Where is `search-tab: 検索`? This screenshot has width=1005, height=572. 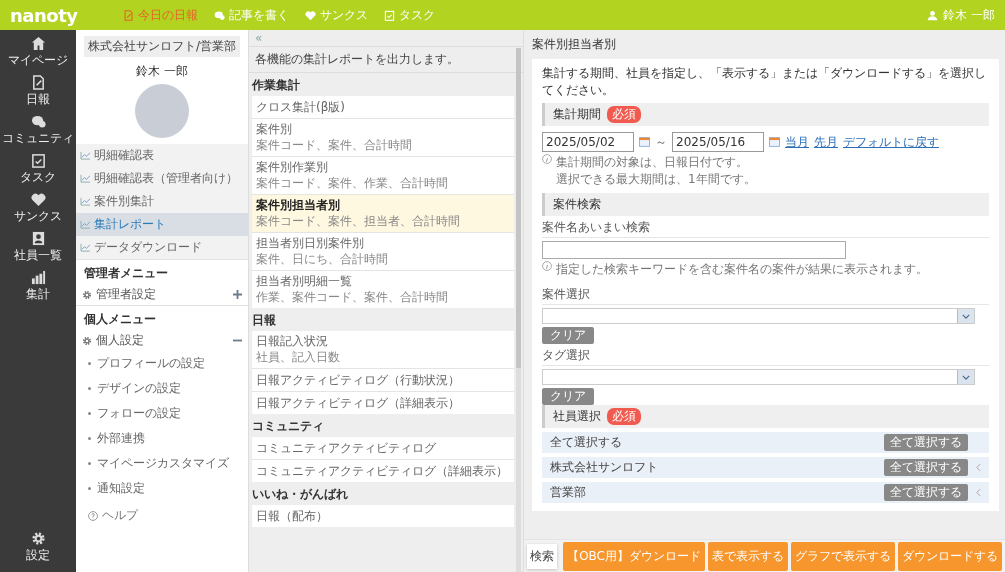
search-tab: 検索 is located at coordinates (542, 556).